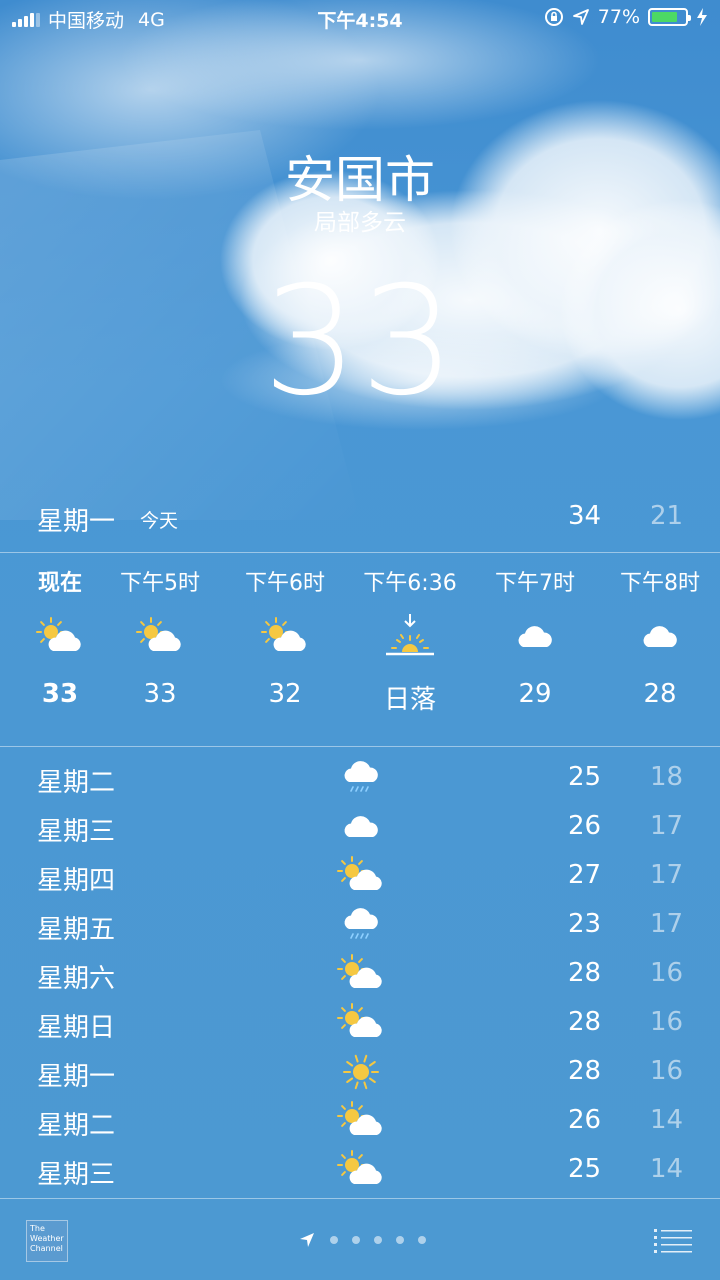 The image size is (720, 1280). Describe the element at coordinates (47, 1238) in the screenshot. I see `logo-line: Weather` at that location.